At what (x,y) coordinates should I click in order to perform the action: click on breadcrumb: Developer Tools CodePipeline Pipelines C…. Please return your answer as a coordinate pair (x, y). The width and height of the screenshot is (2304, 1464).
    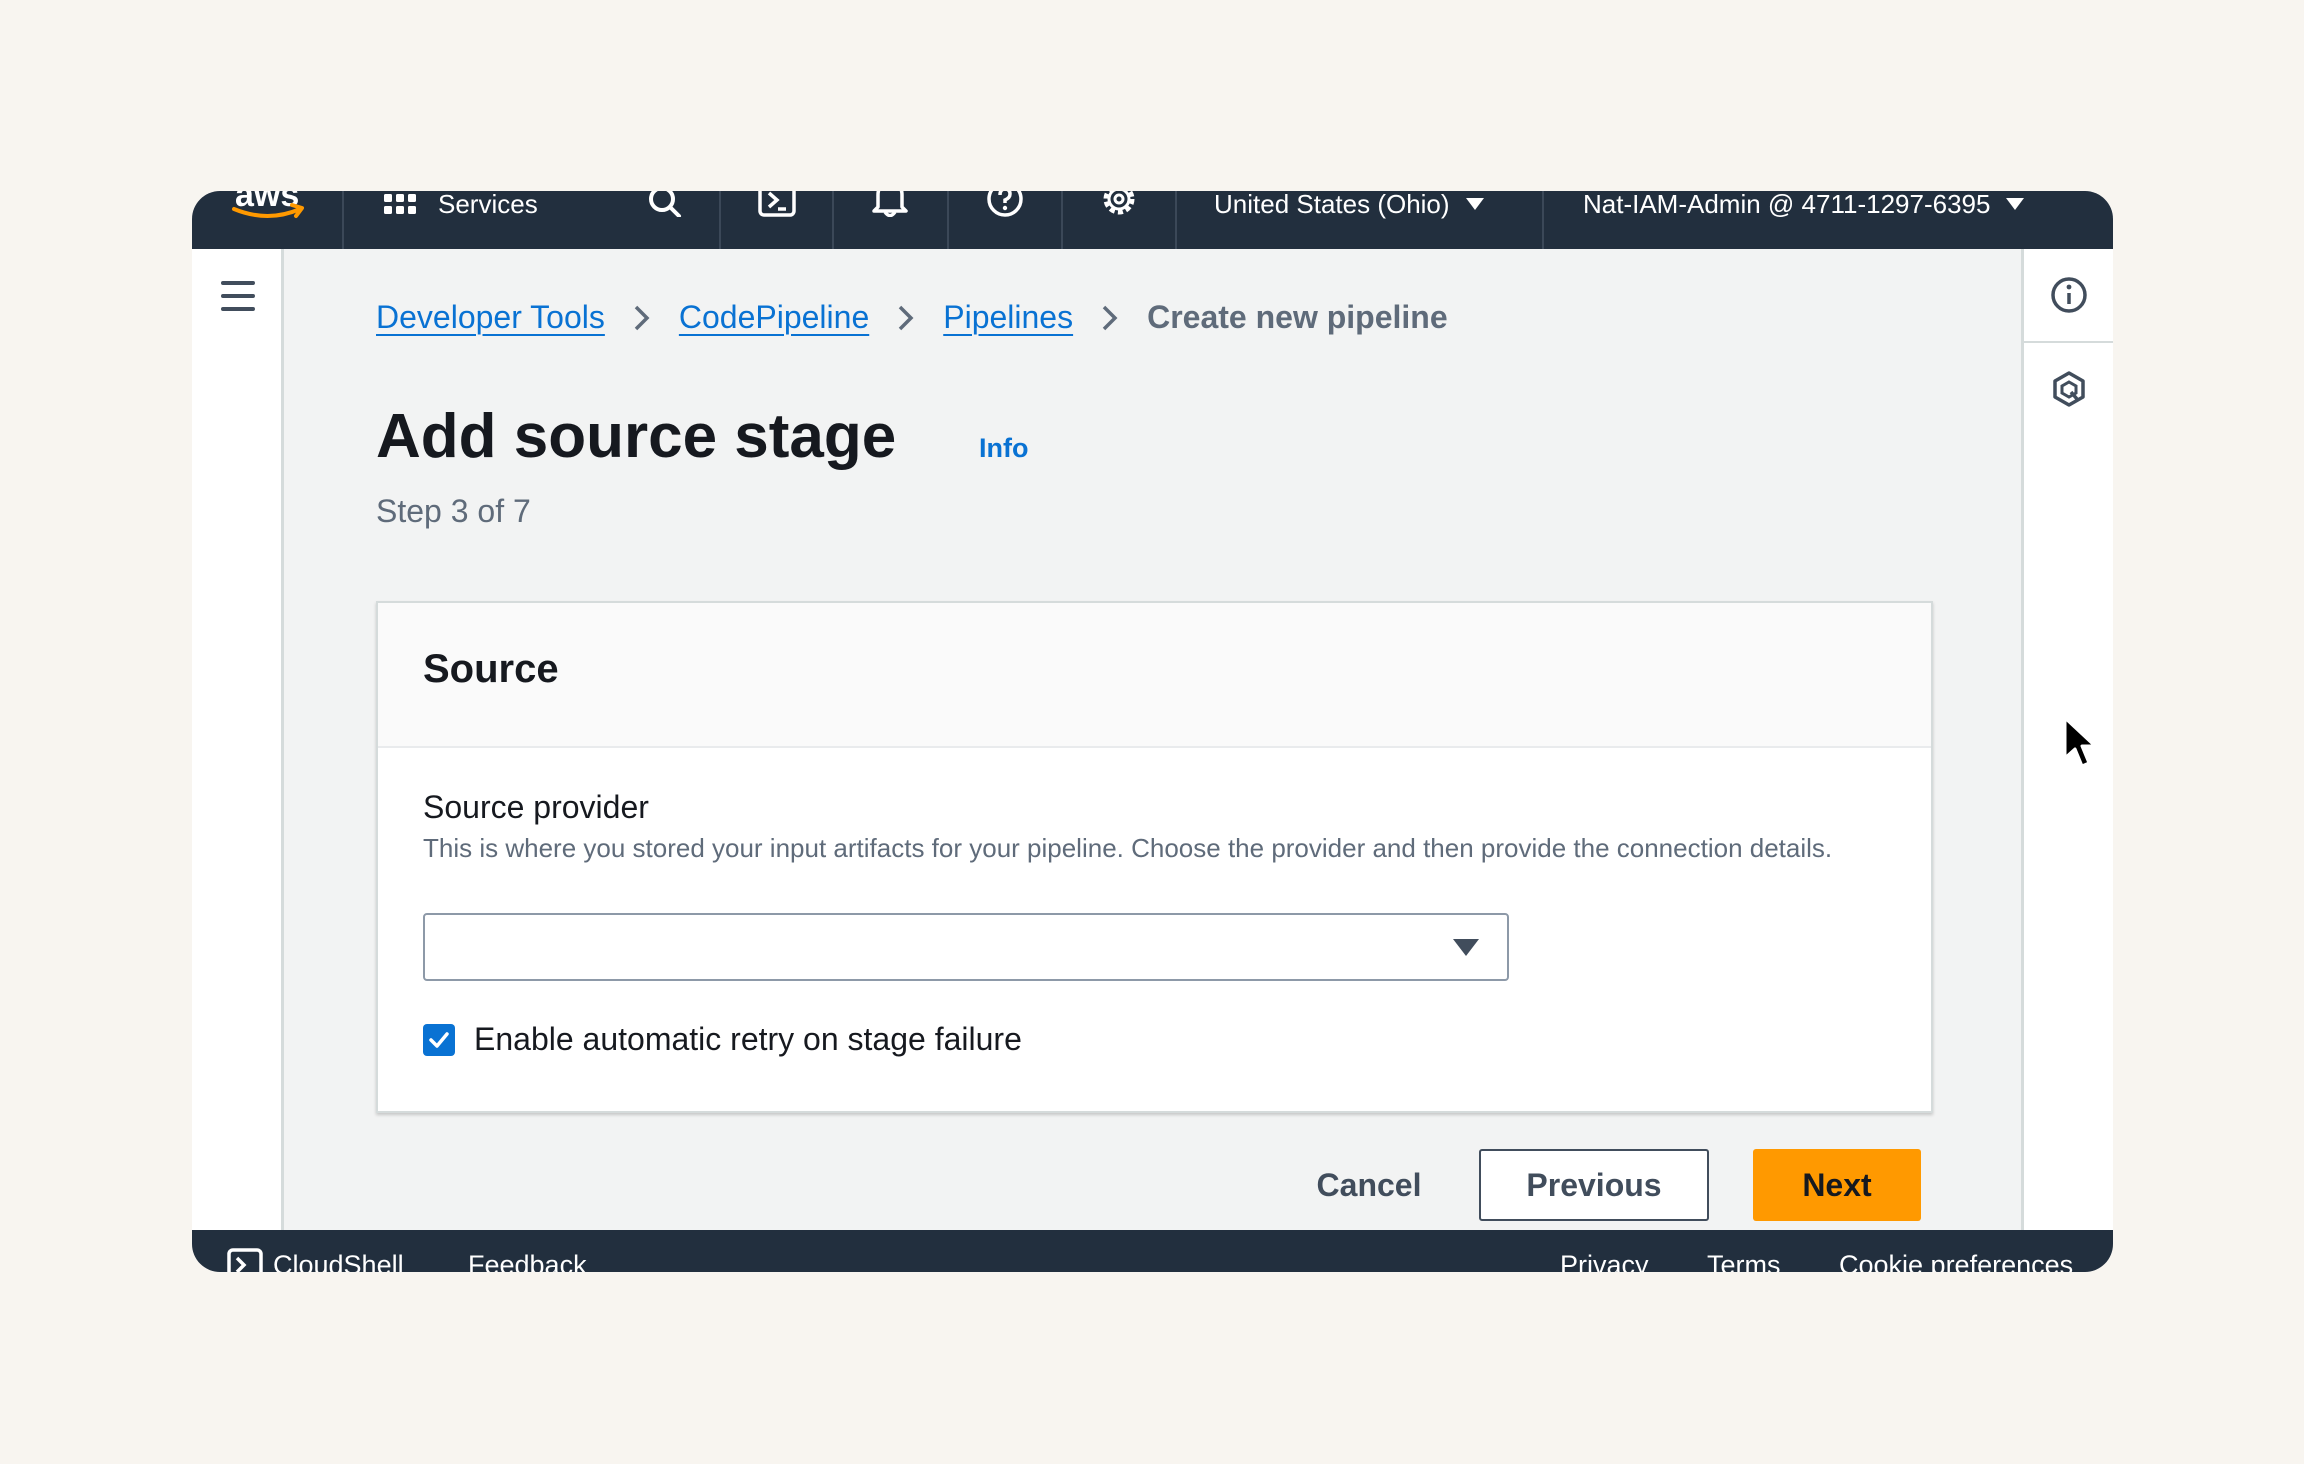
    Looking at the image, I should click on (912, 317).